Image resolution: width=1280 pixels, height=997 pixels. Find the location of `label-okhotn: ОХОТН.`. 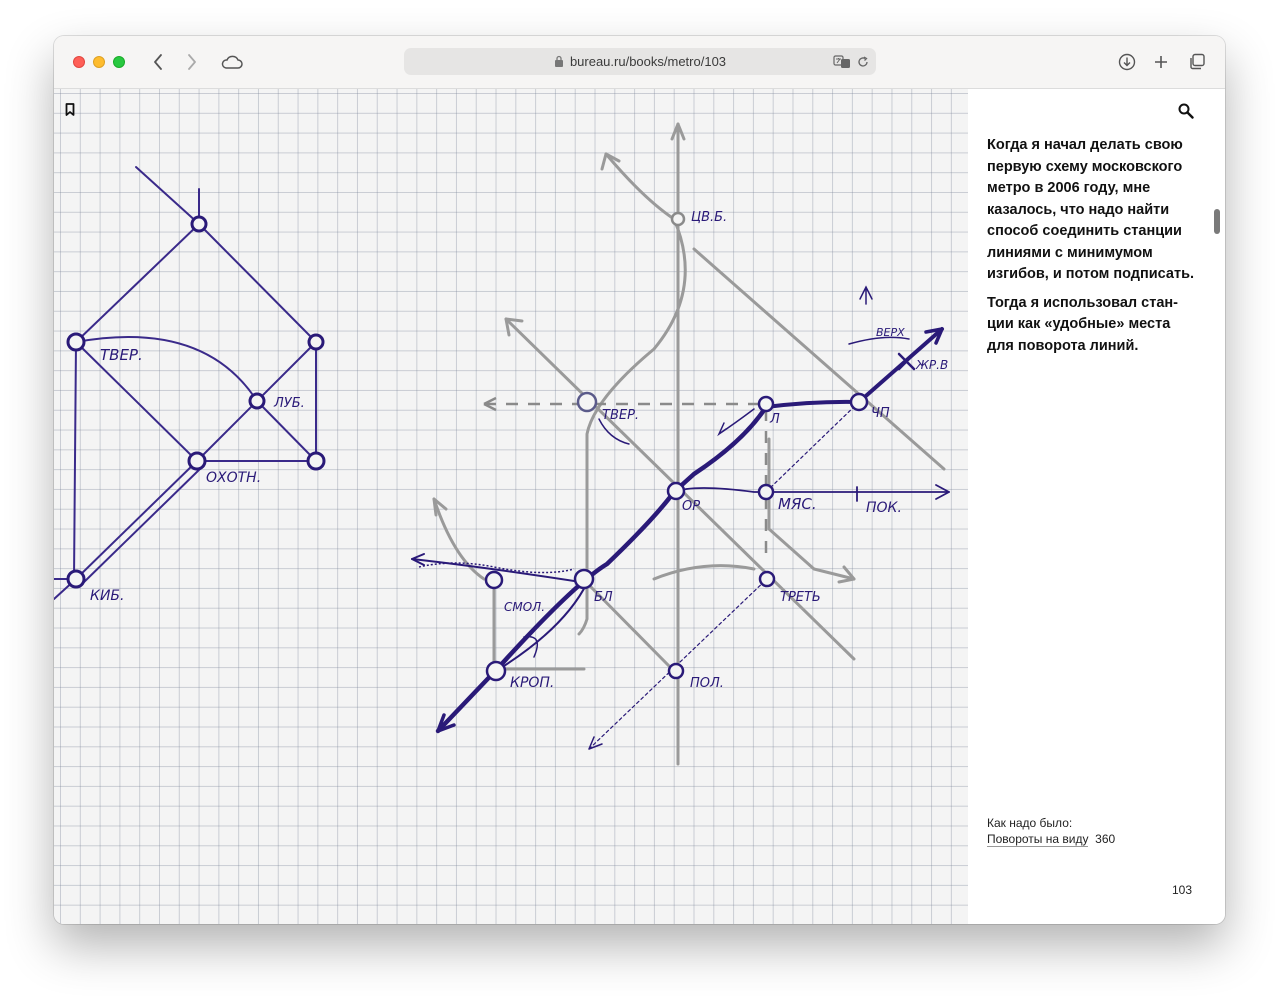

label-okhotn: ОХОТН. is located at coordinates (233, 478).